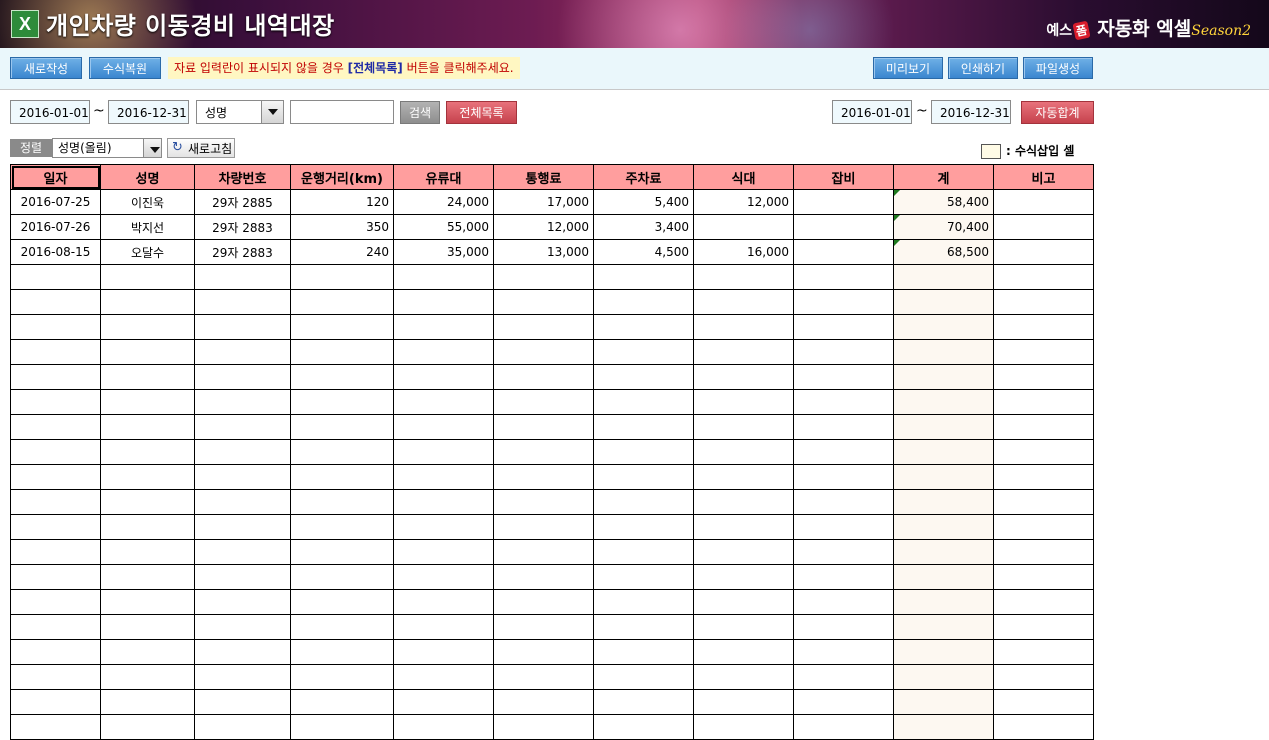  I want to click on table-cell: 29자 2885, so click(242, 202).